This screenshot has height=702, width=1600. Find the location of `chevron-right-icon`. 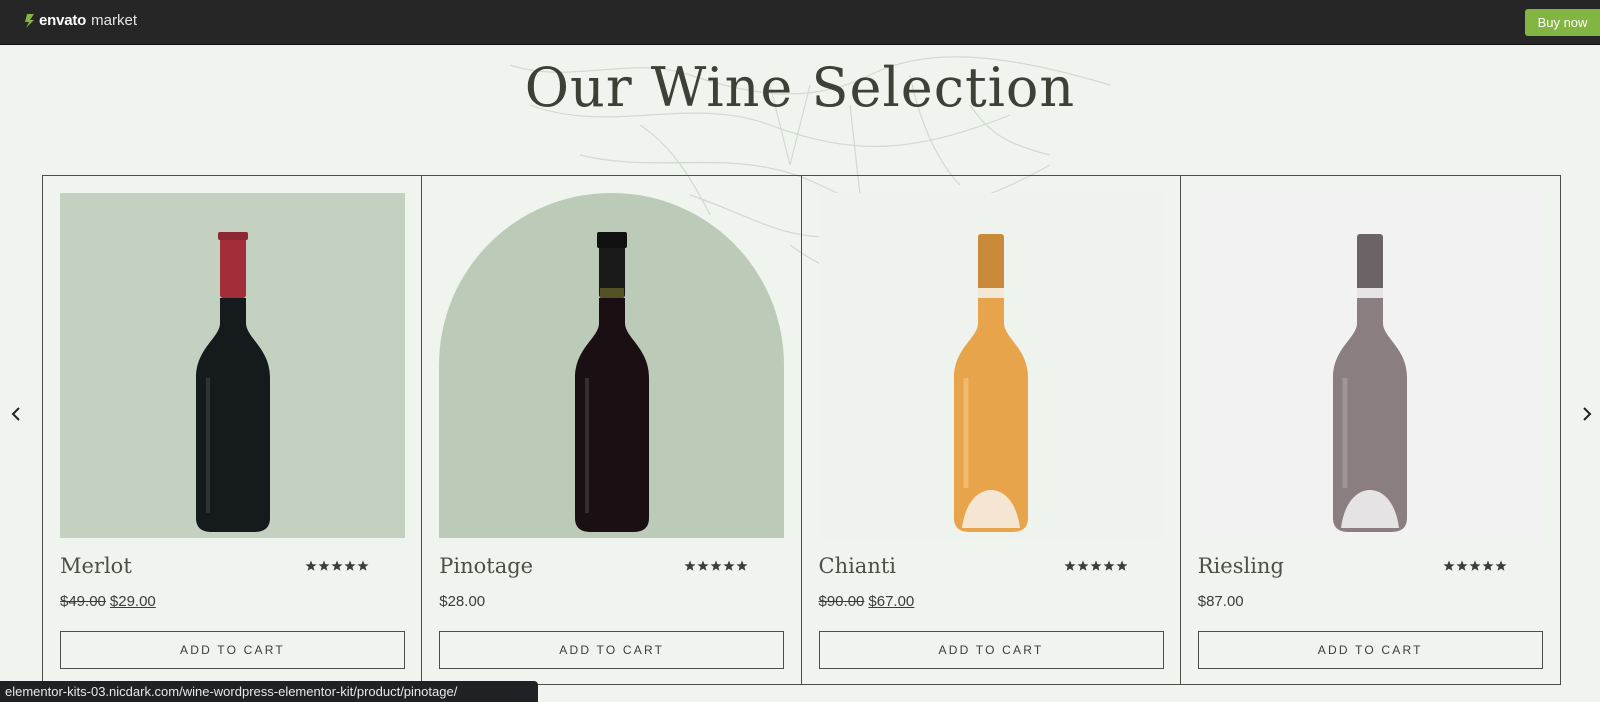

chevron-right-icon is located at coordinates (1586, 414).